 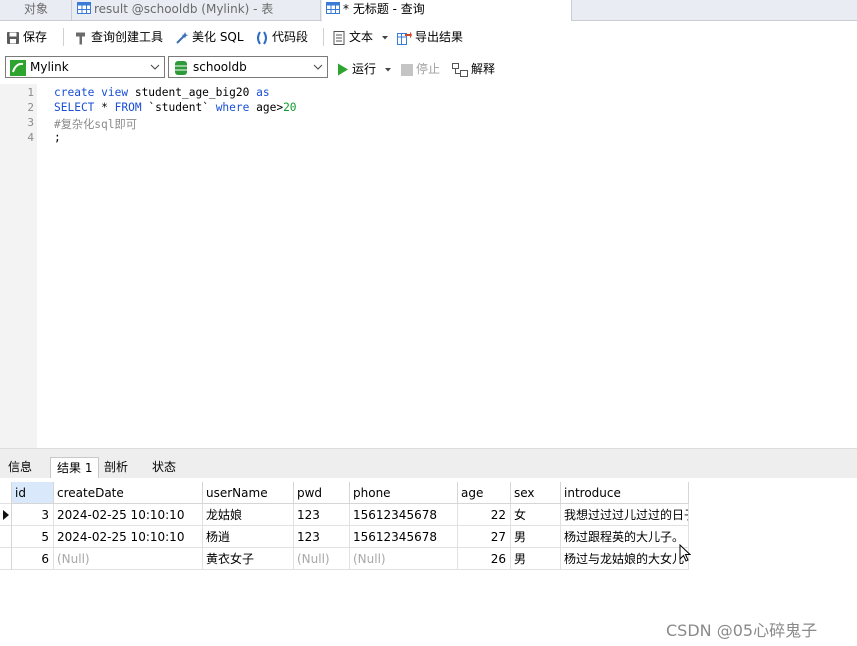 What do you see at coordinates (75, 467) in the screenshot?
I see `tab-result-1: 结果 1` at bounding box center [75, 467].